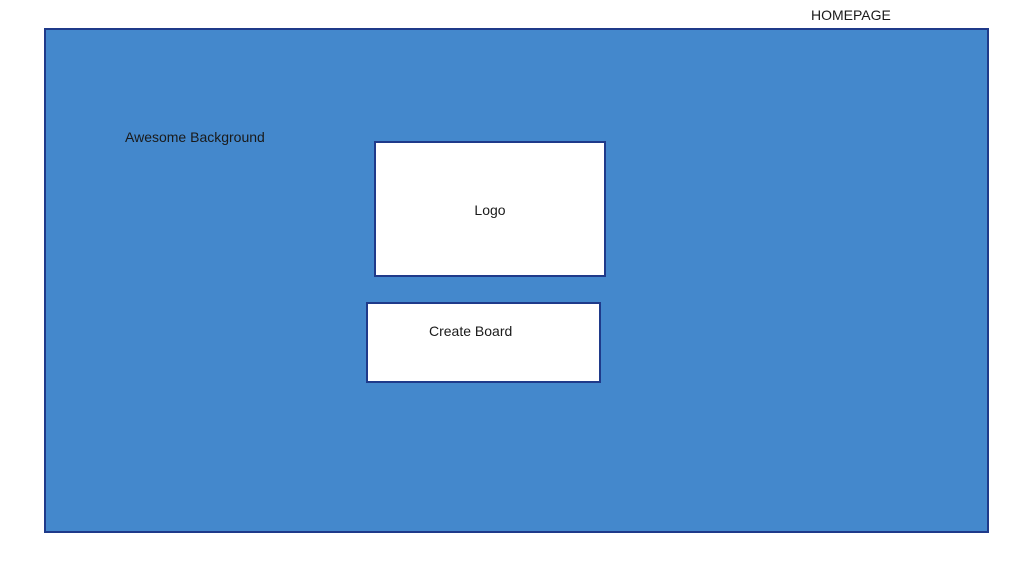  Describe the element at coordinates (483, 342) in the screenshot. I see `create-board-button: Create Board` at that location.